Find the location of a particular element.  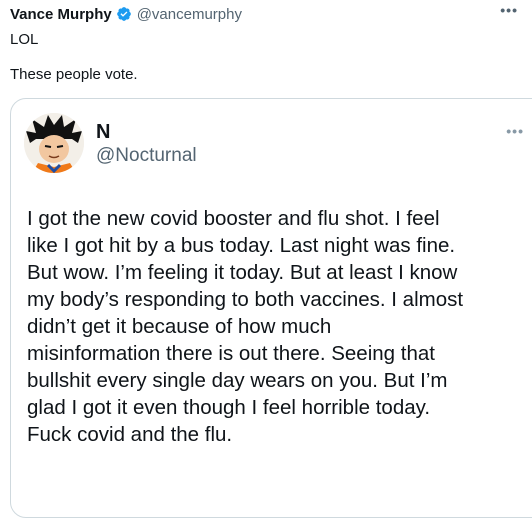

tweet-text-line: These people vote. is located at coordinates (74, 74).